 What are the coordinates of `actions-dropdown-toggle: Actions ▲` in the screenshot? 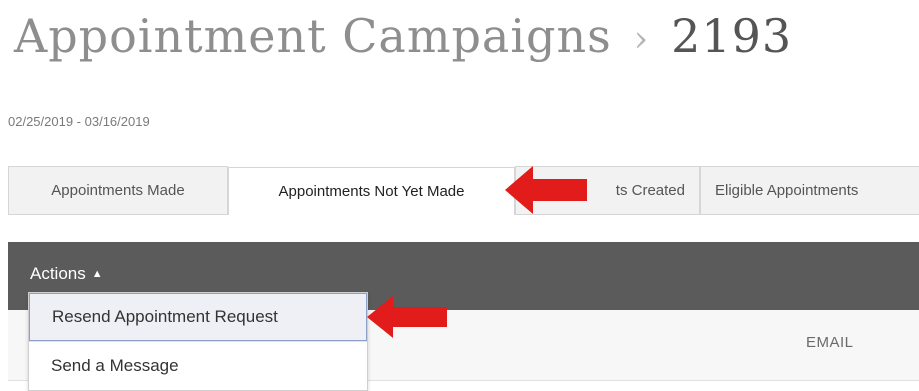 It's located at (66, 274).